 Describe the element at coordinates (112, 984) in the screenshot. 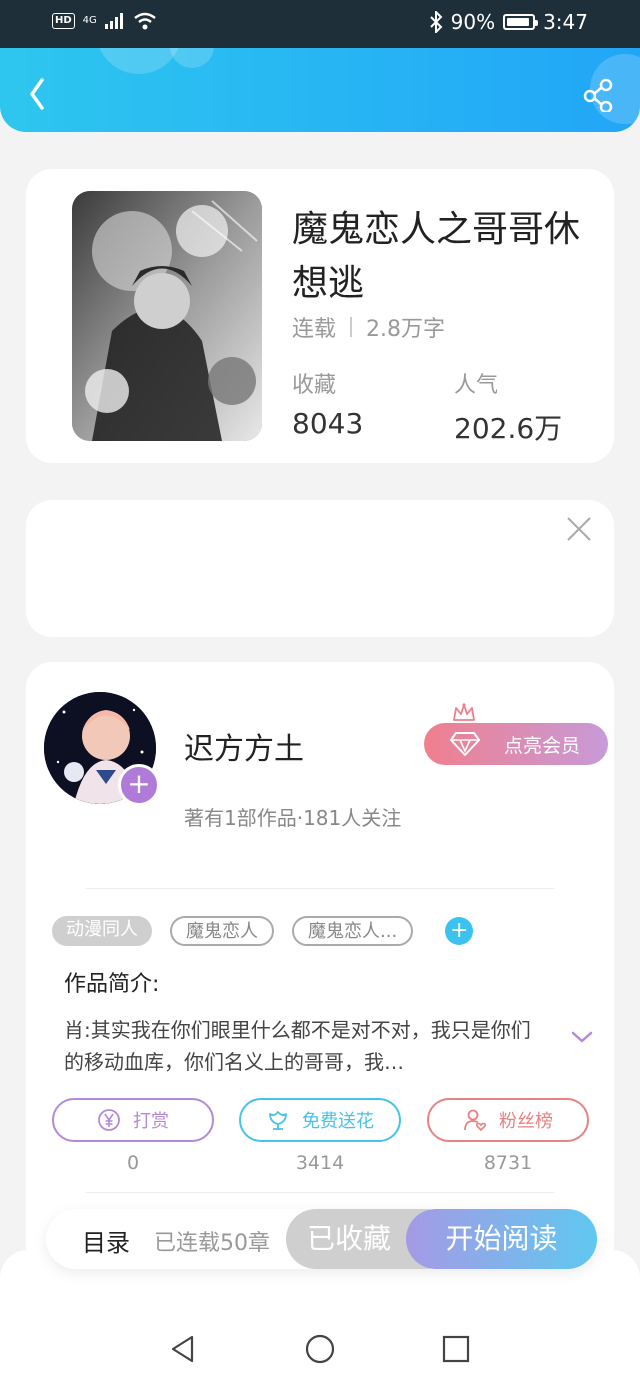

I see `intro-heading: 作品简介:` at that location.